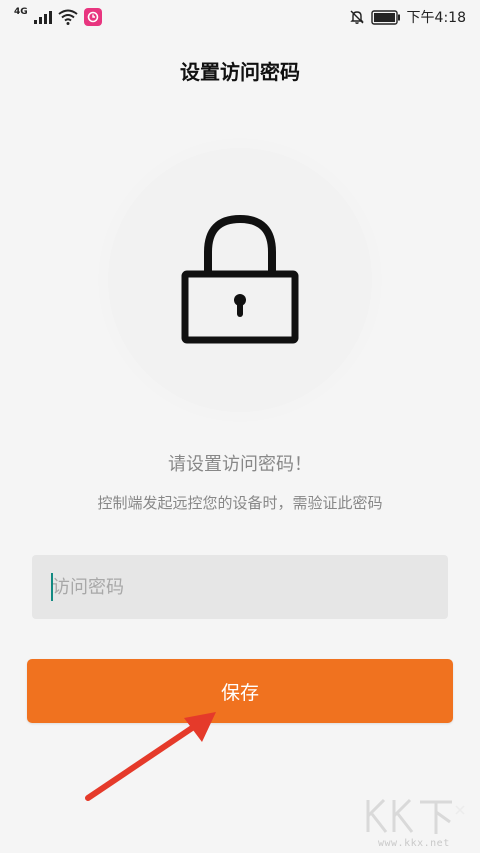 This screenshot has height=853, width=480. I want to click on status-right: 下午4:18, so click(407, 17).